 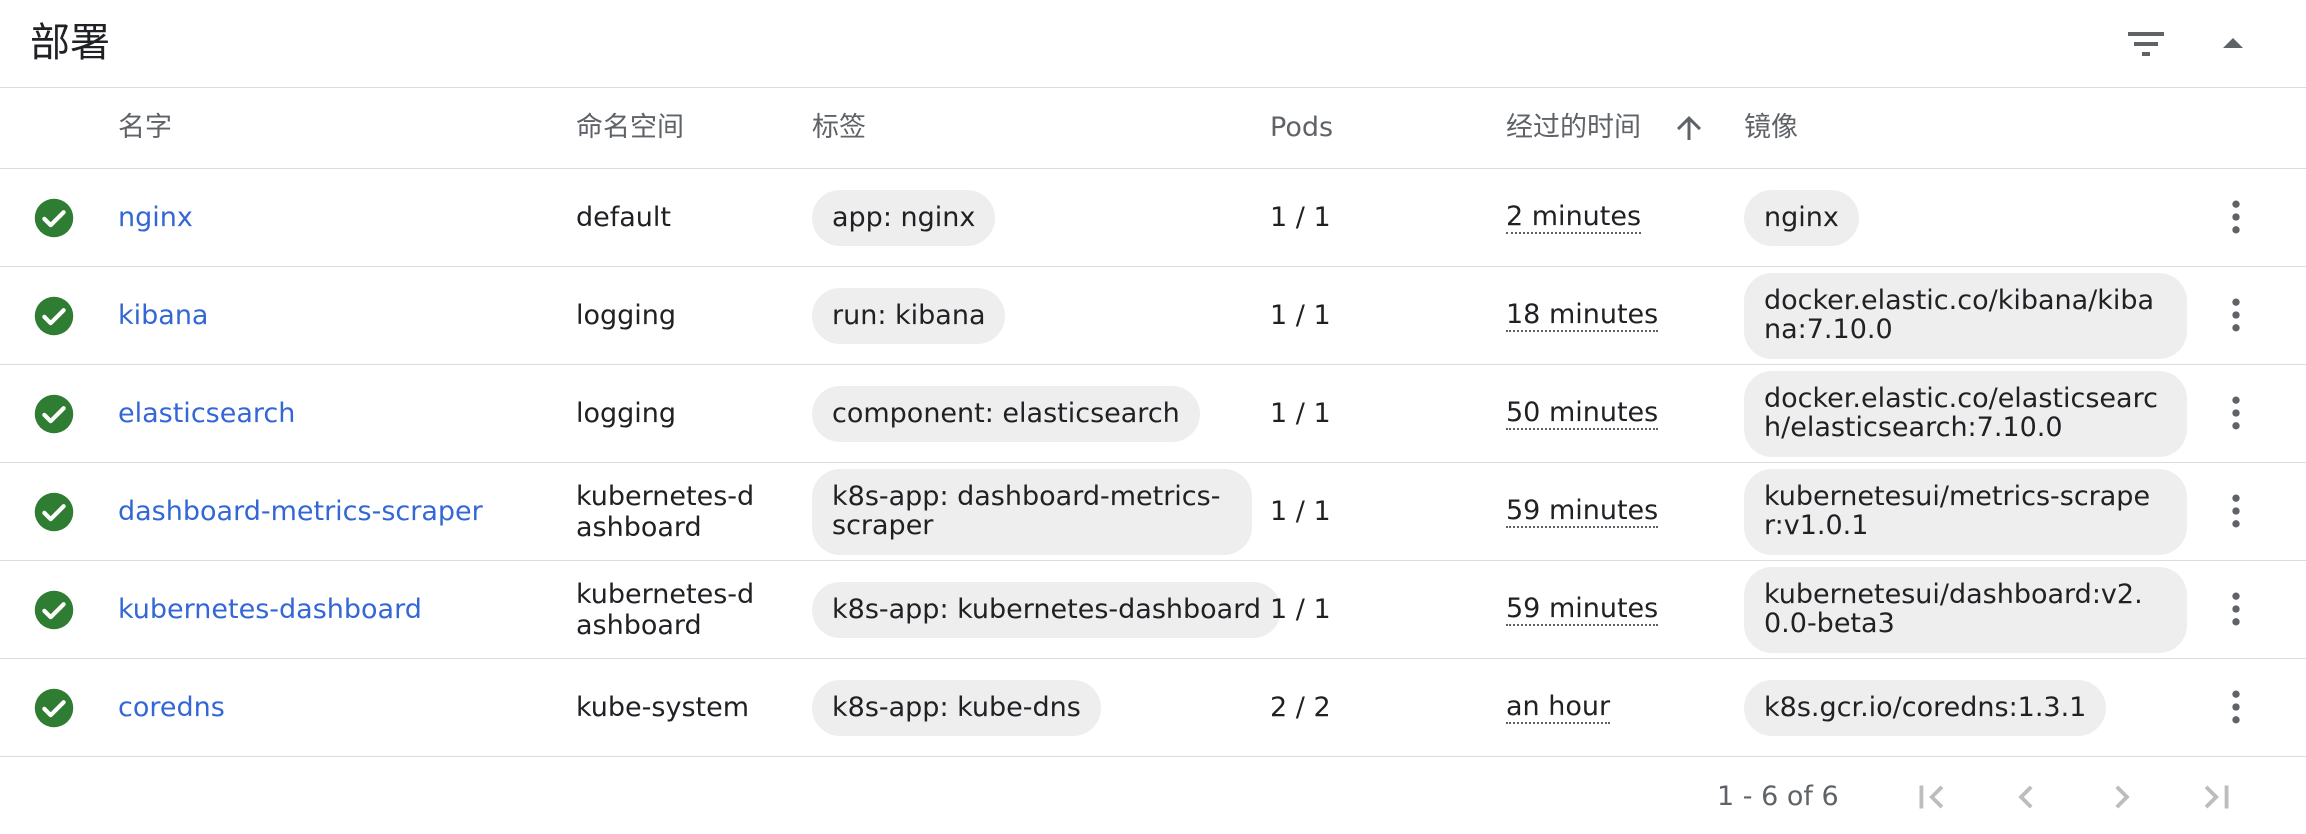 I want to click on image-chip: k8s.gcr.io/coredns:1.3.1, so click(x=1925, y=708).